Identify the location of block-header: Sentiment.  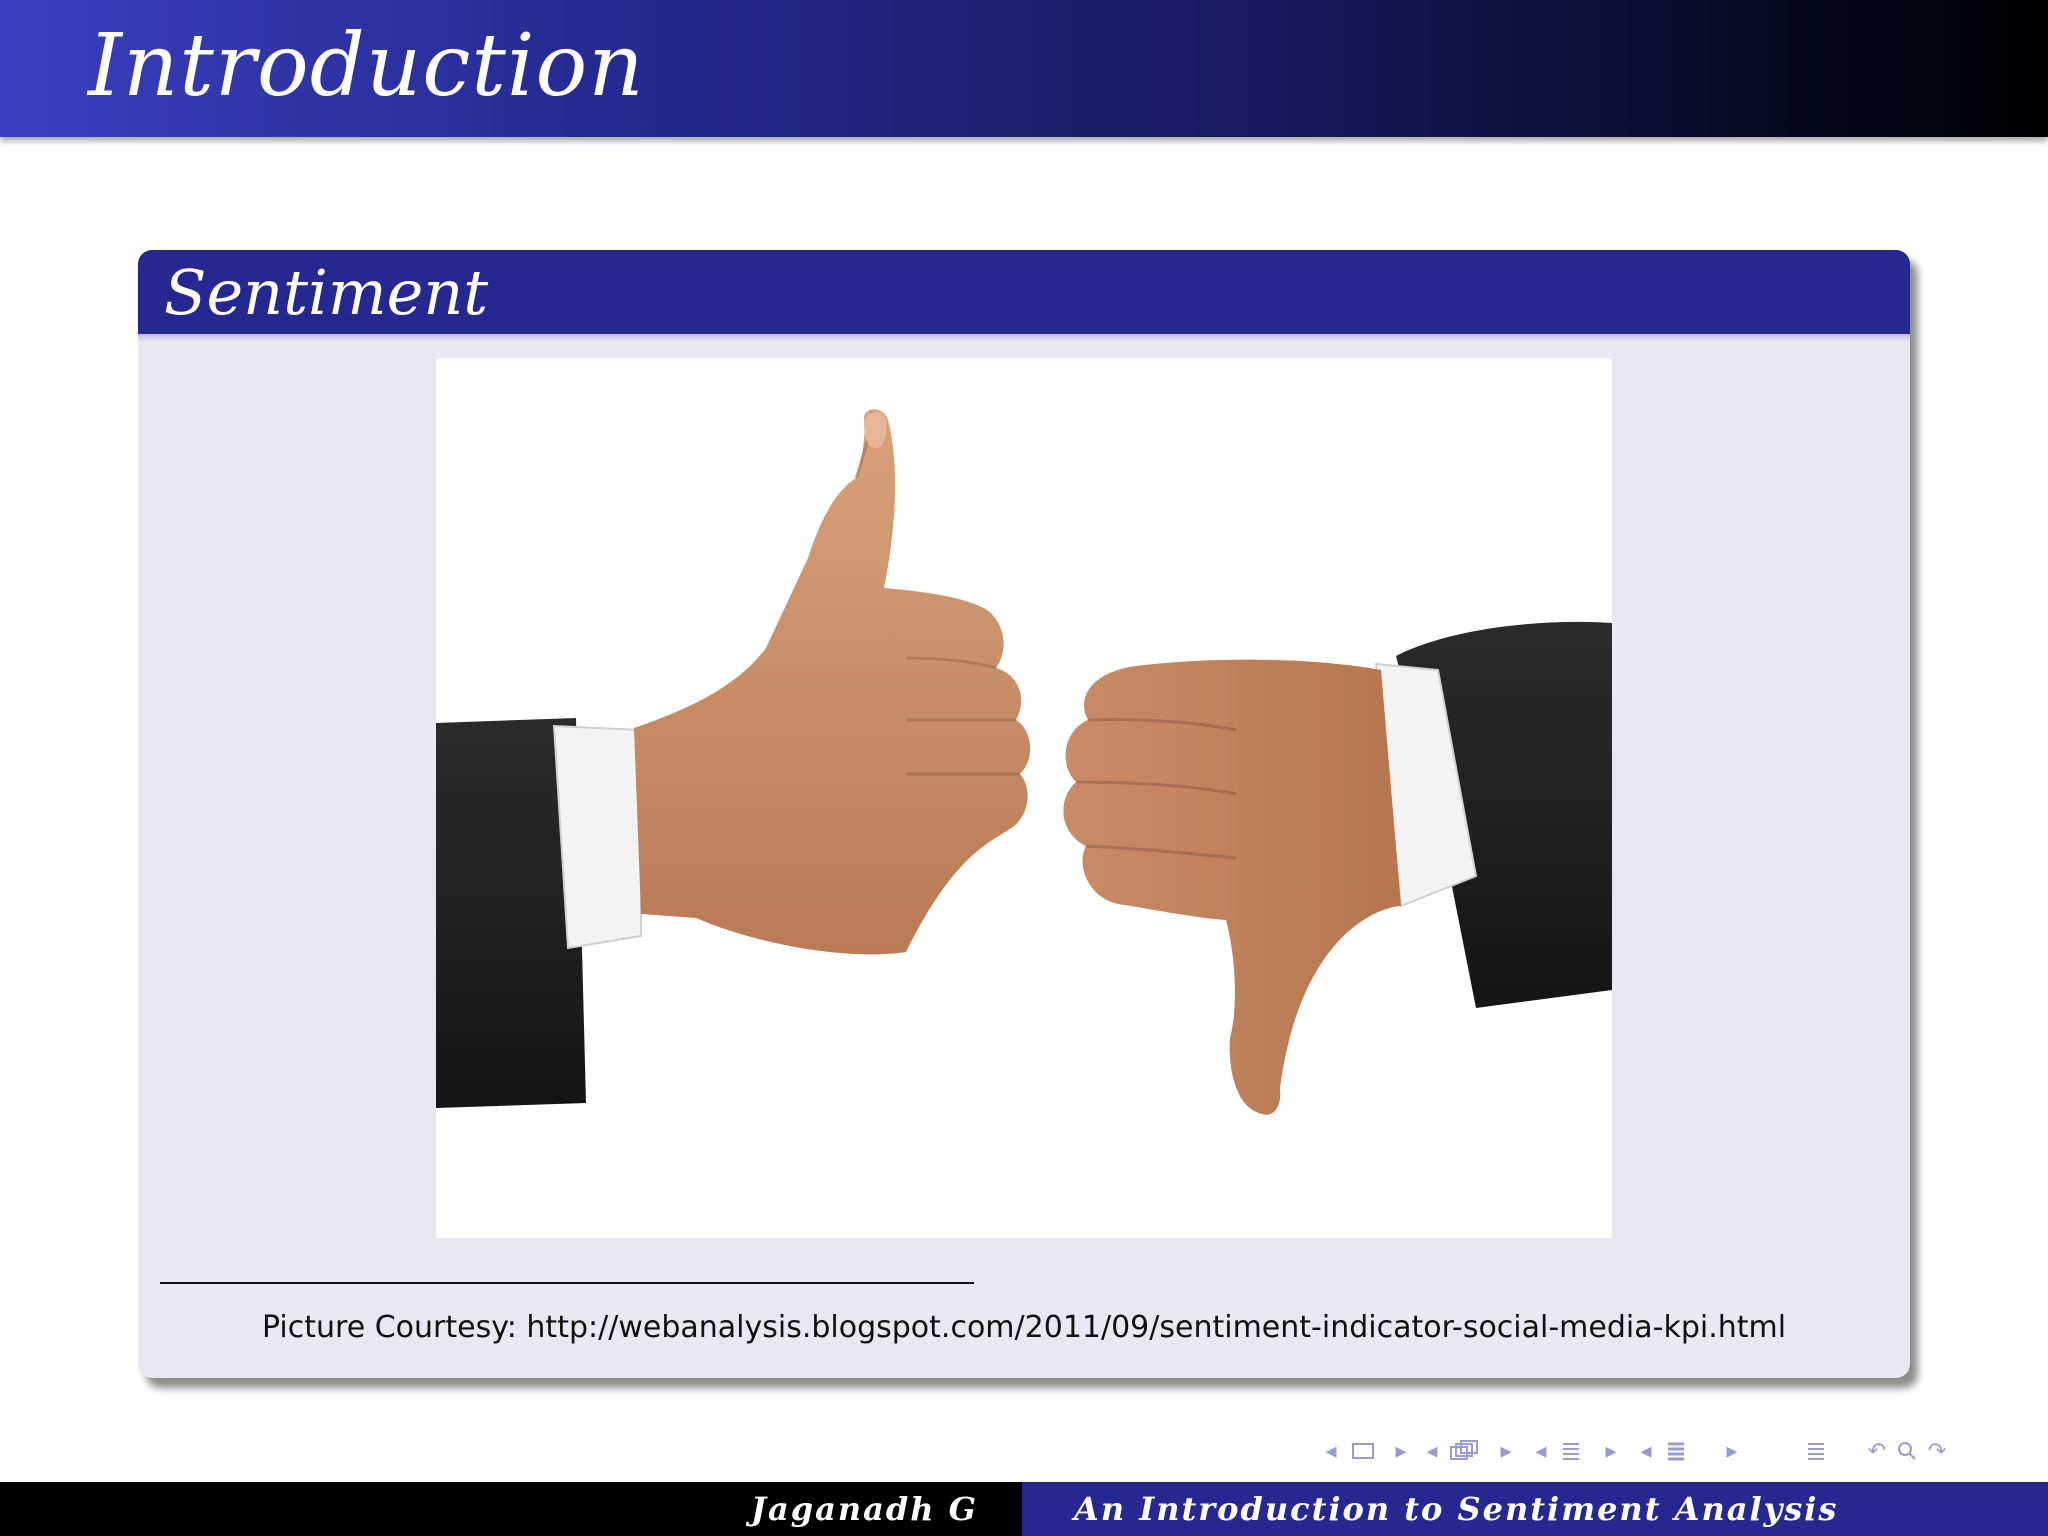
(1024, 292).